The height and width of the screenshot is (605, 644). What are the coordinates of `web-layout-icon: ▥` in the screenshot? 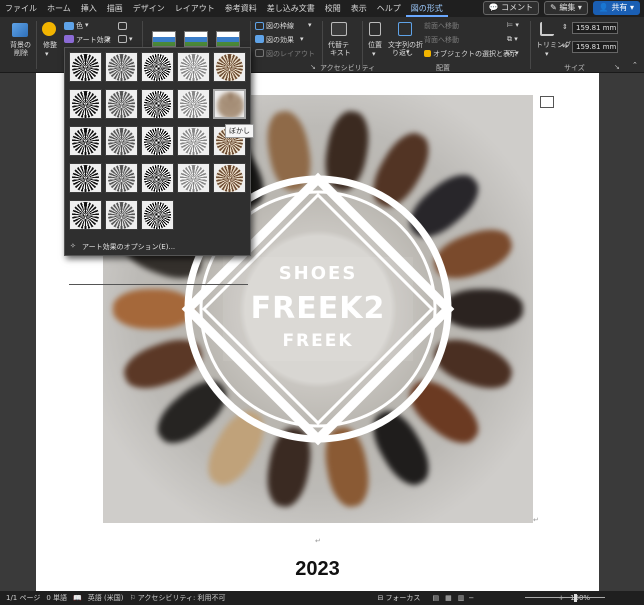 It's located at (461, 598).